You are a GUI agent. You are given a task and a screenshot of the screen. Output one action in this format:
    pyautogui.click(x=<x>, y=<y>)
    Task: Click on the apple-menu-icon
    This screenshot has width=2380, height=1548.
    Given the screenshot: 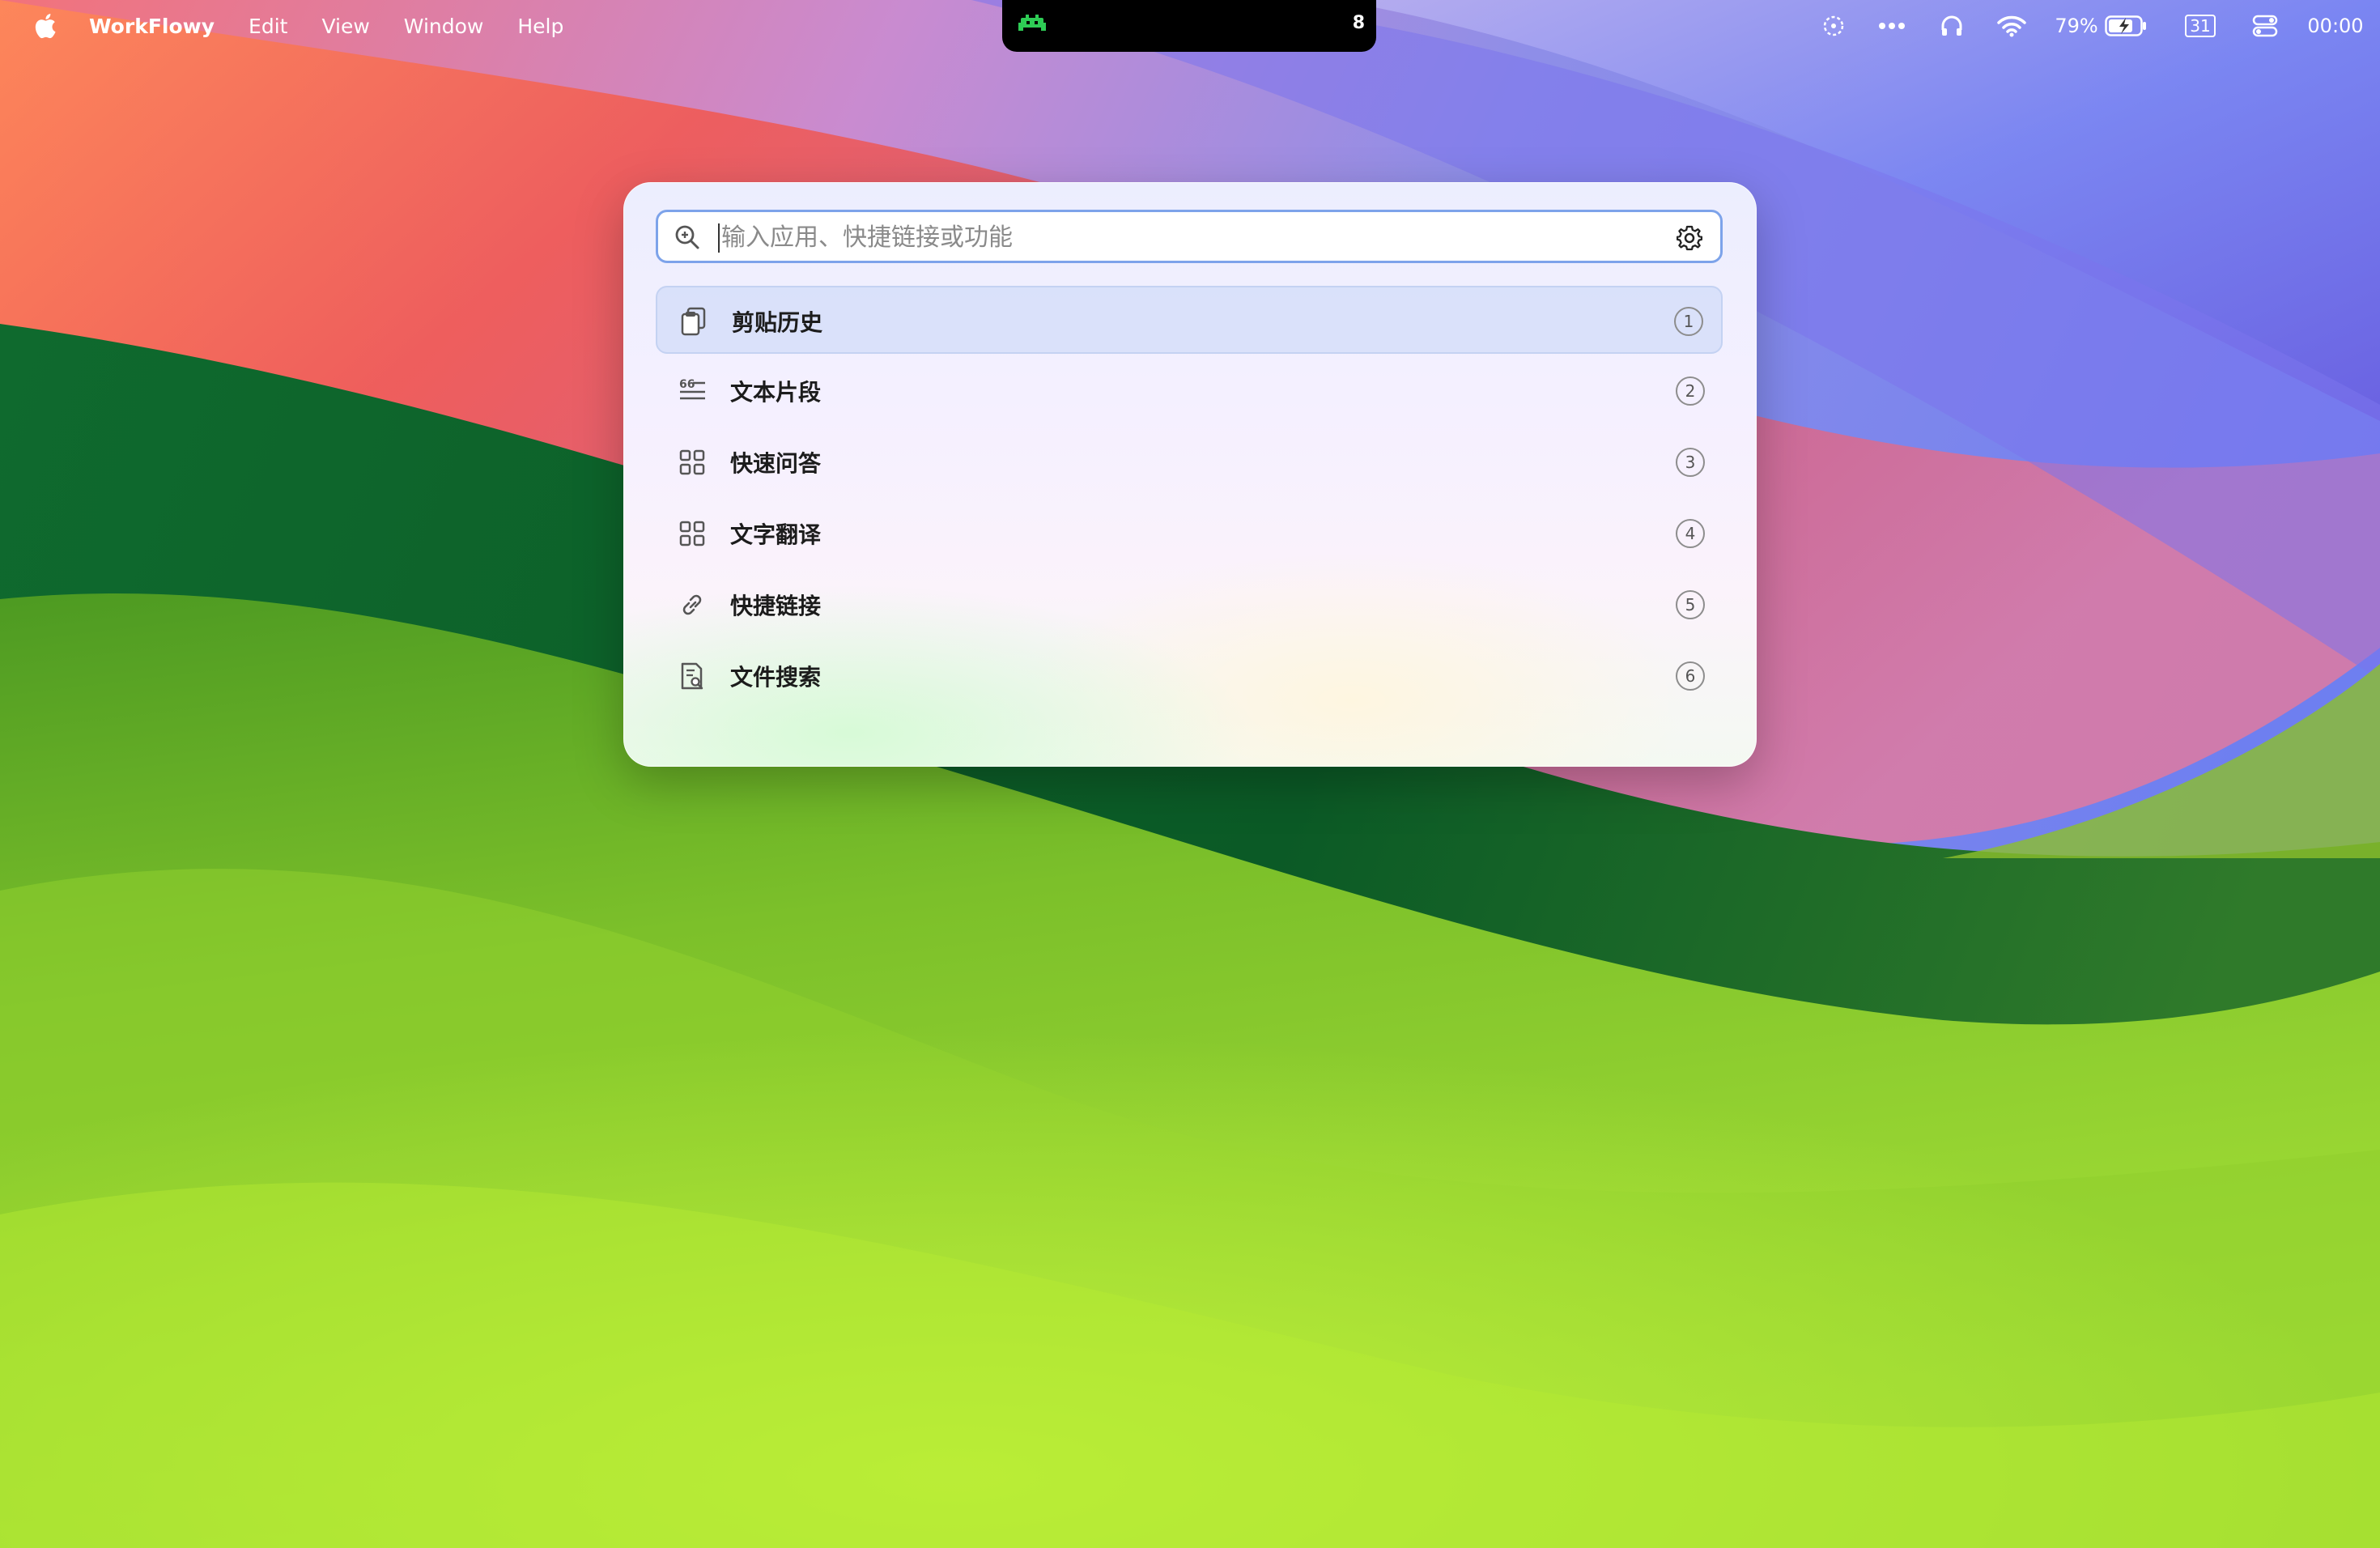 What is the action you would take?
    pyautogui.click(x=45, y=26)
    